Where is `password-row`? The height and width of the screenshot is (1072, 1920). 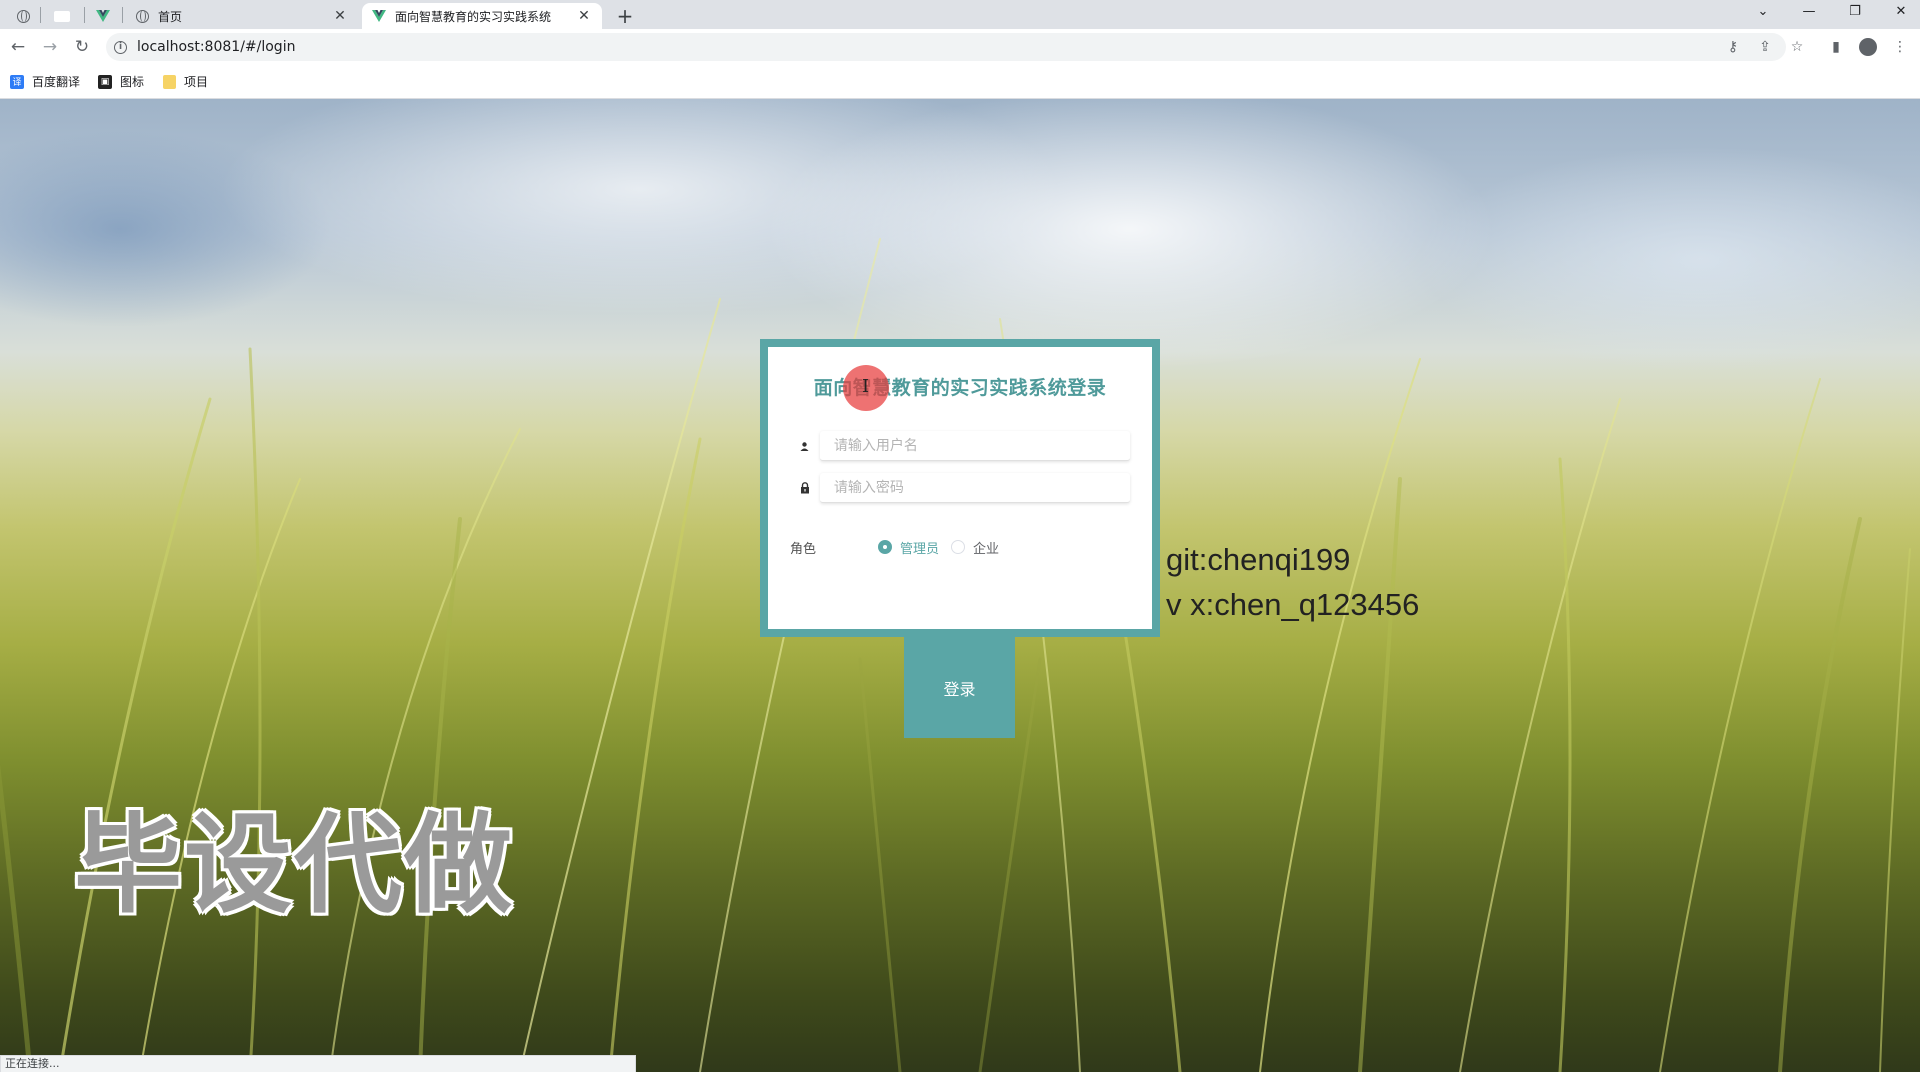 password-row is located at coordinates (960, 488).